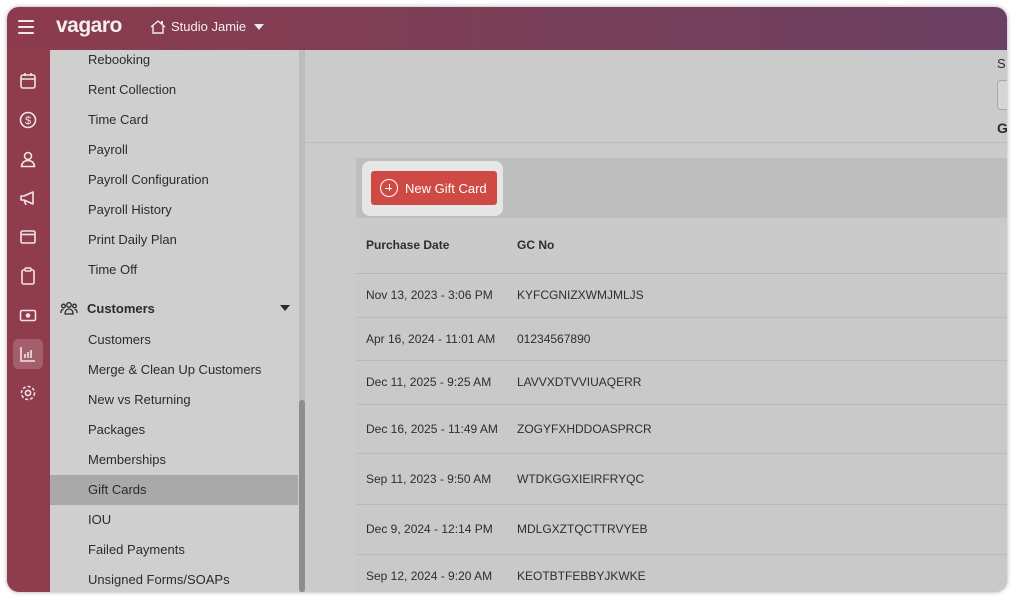  Describe the element at coordinates (757, 382) in the screenshot. I see `gc-no-cell: LAVVXDTVVIUAQERR` at that location.